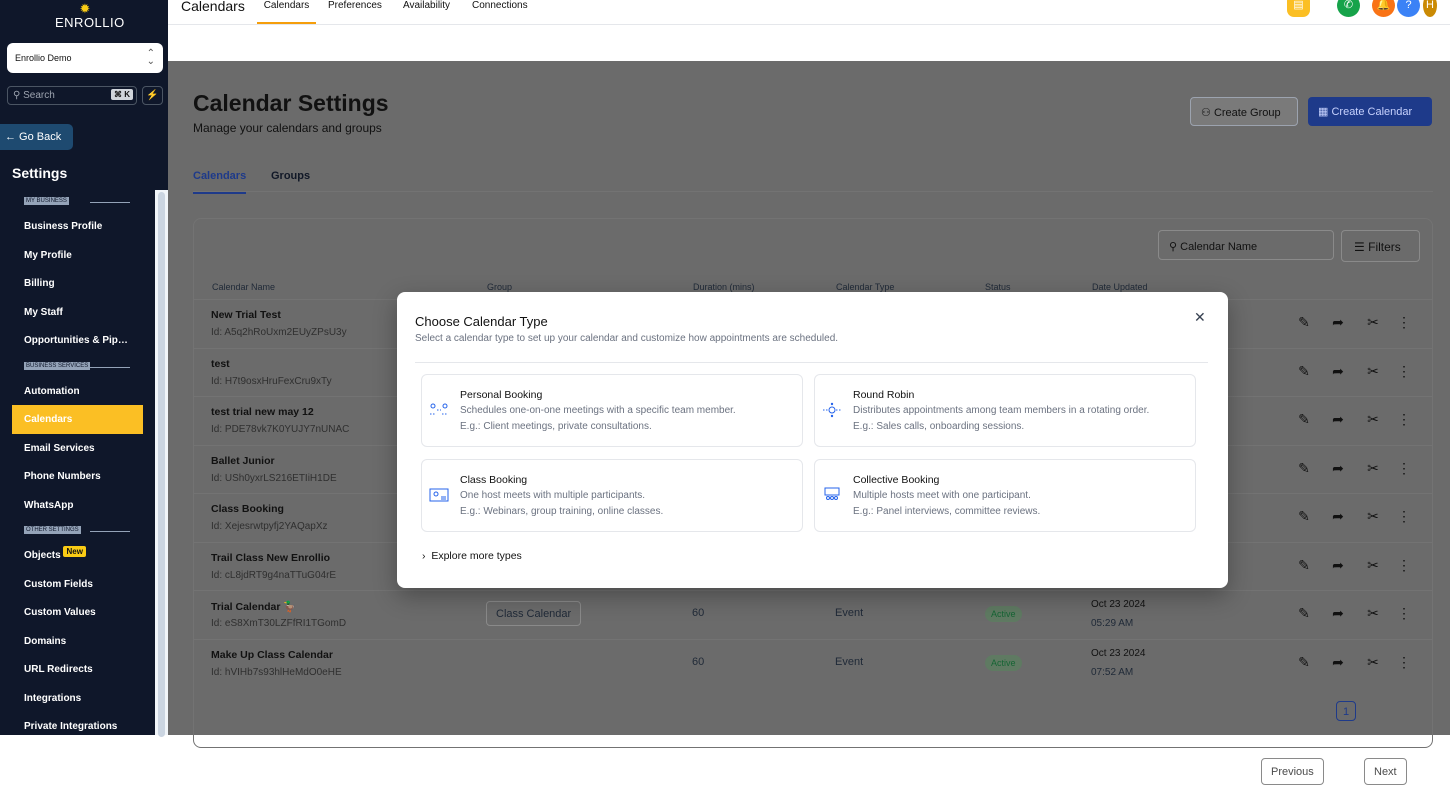 The height and width of the screenshot is (785, 1450). I want to click on date-updated: Oct 23 2024, so click(1118, 604).